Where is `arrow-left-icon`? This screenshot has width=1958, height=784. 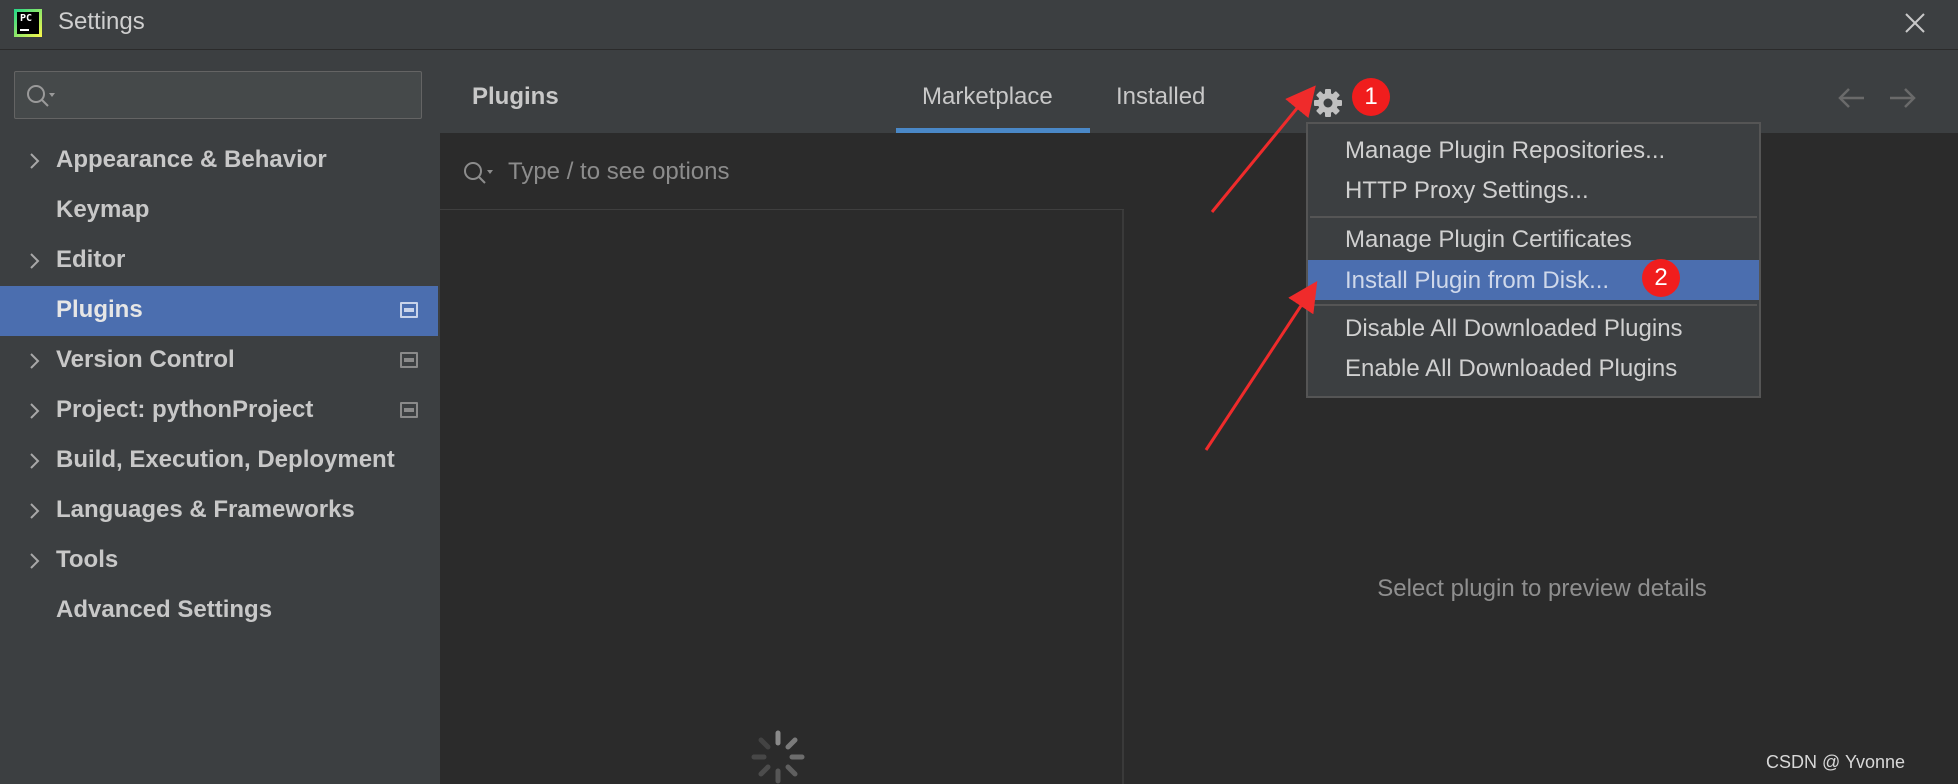
arrow-left-icon is located at coordinates (1851, 98).